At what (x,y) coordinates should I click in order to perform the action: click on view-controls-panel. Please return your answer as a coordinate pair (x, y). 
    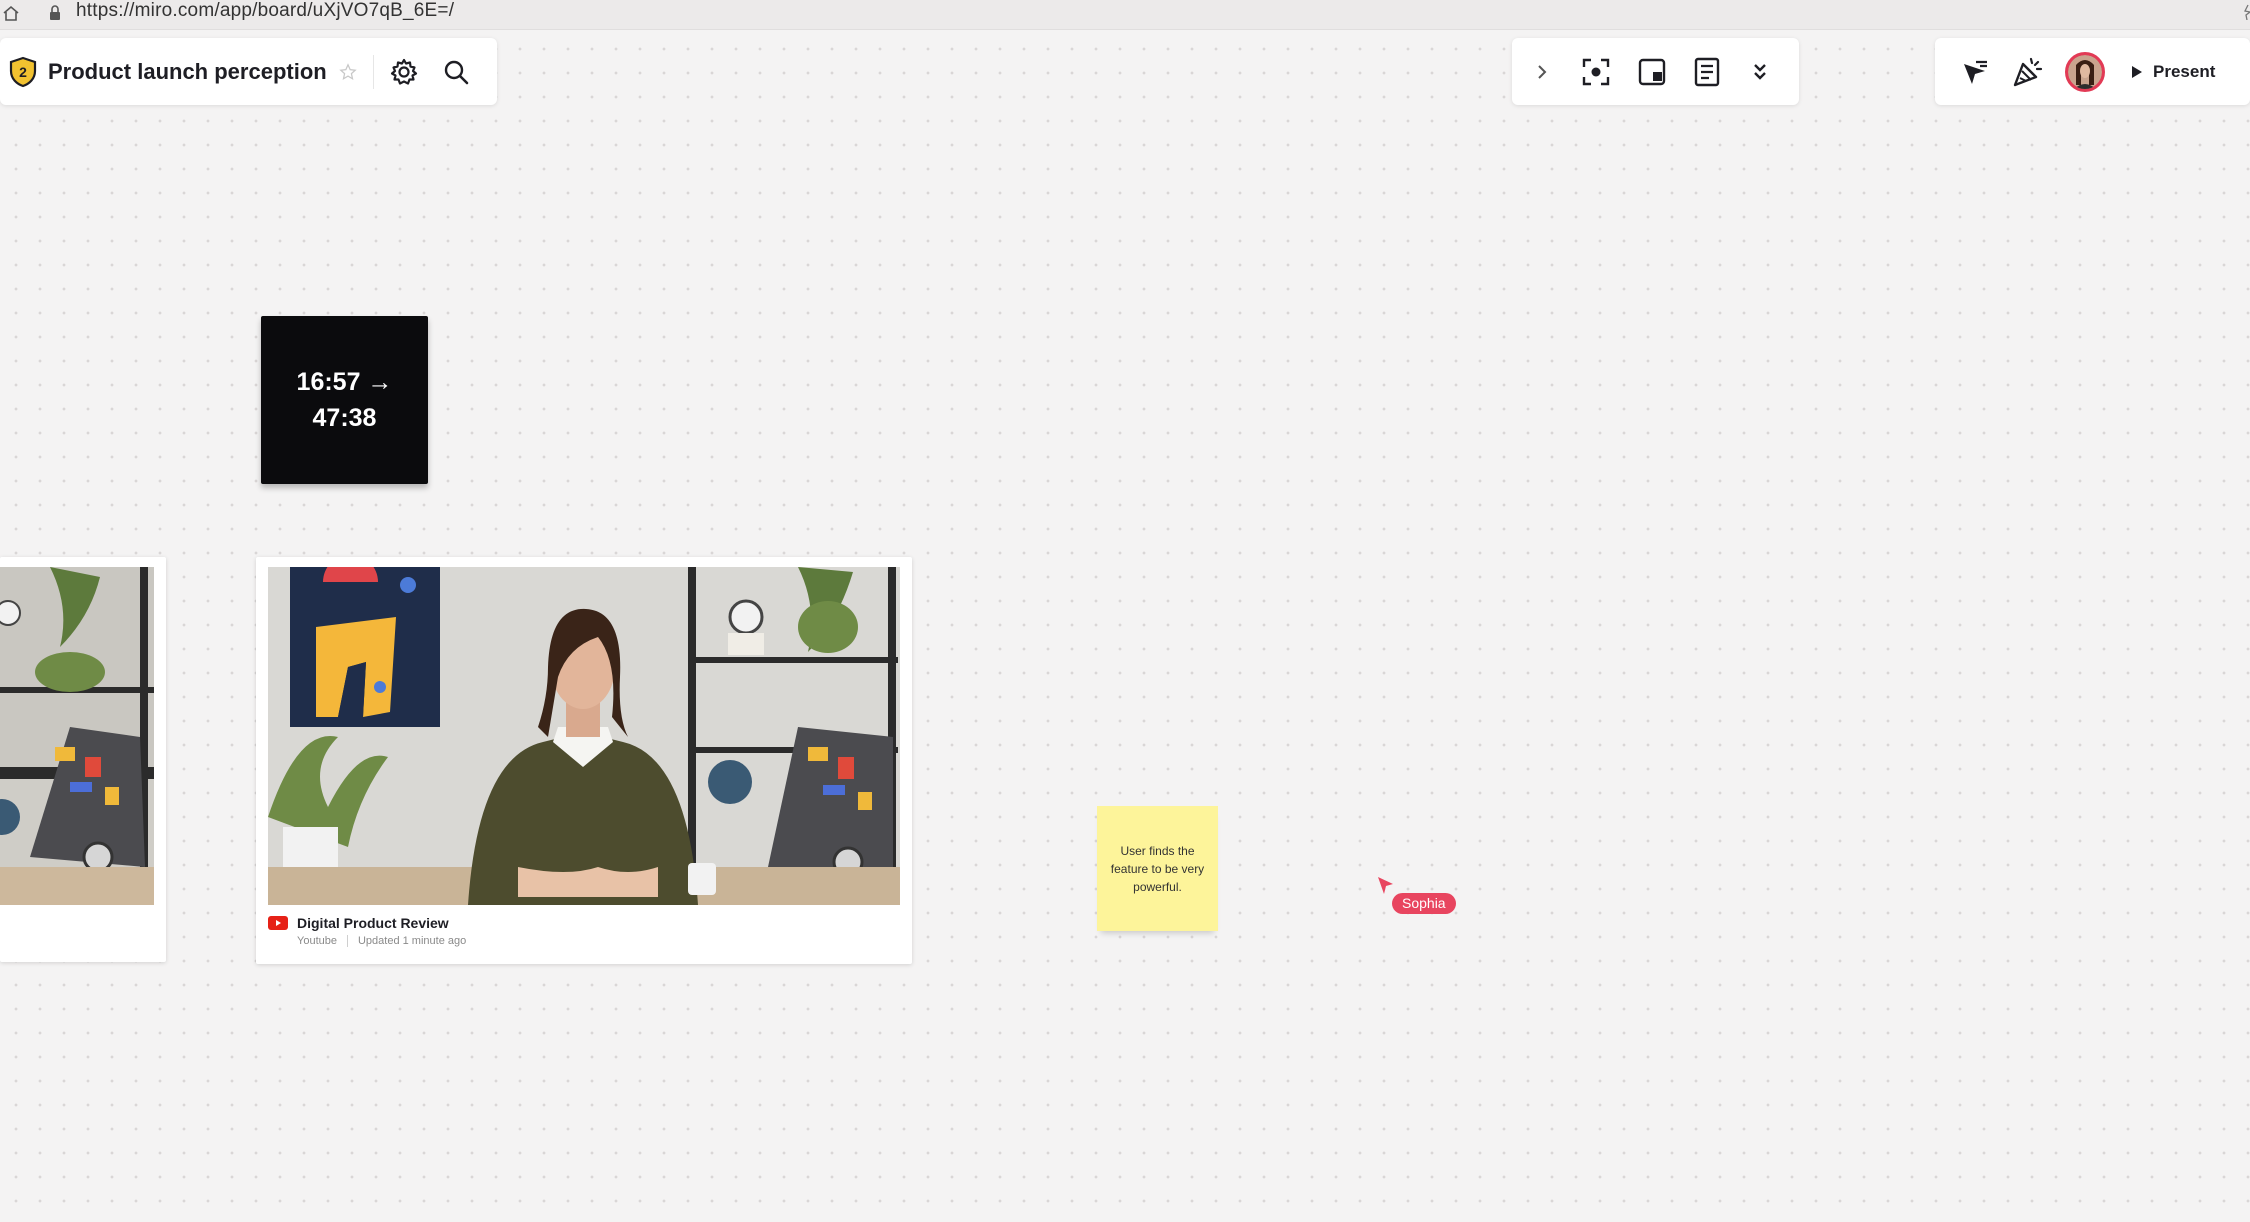
    Looking at the image, I should click on (1655, 71).